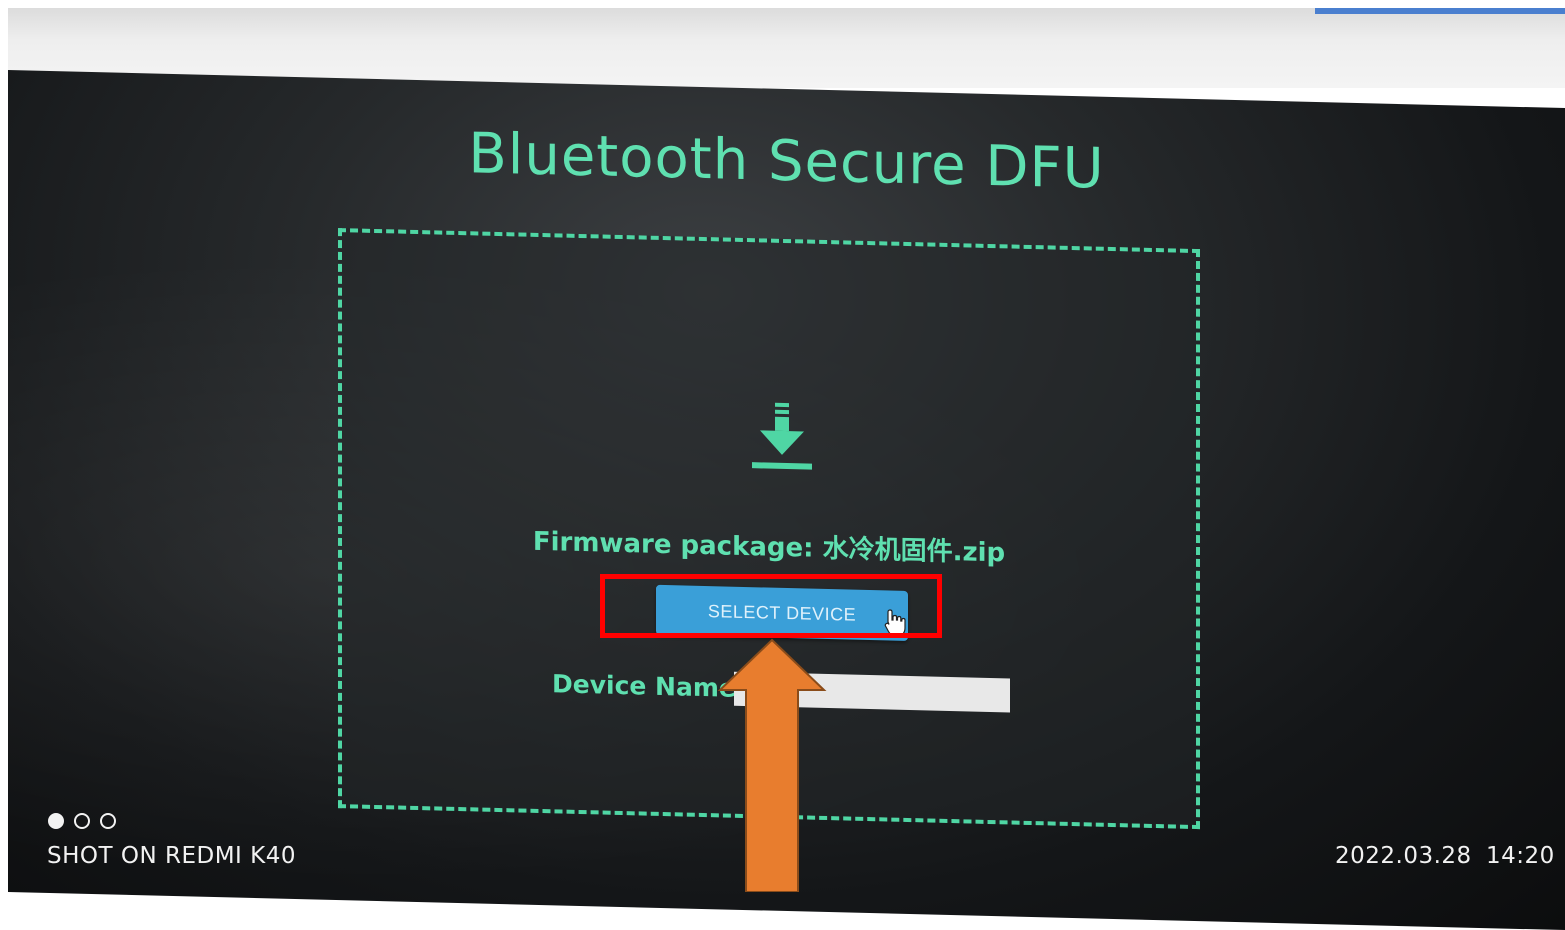 Image resolution: width=1565 pixels, height=930 pixels. I want to click on monitor-bezel-accent, so click(1440, 11).